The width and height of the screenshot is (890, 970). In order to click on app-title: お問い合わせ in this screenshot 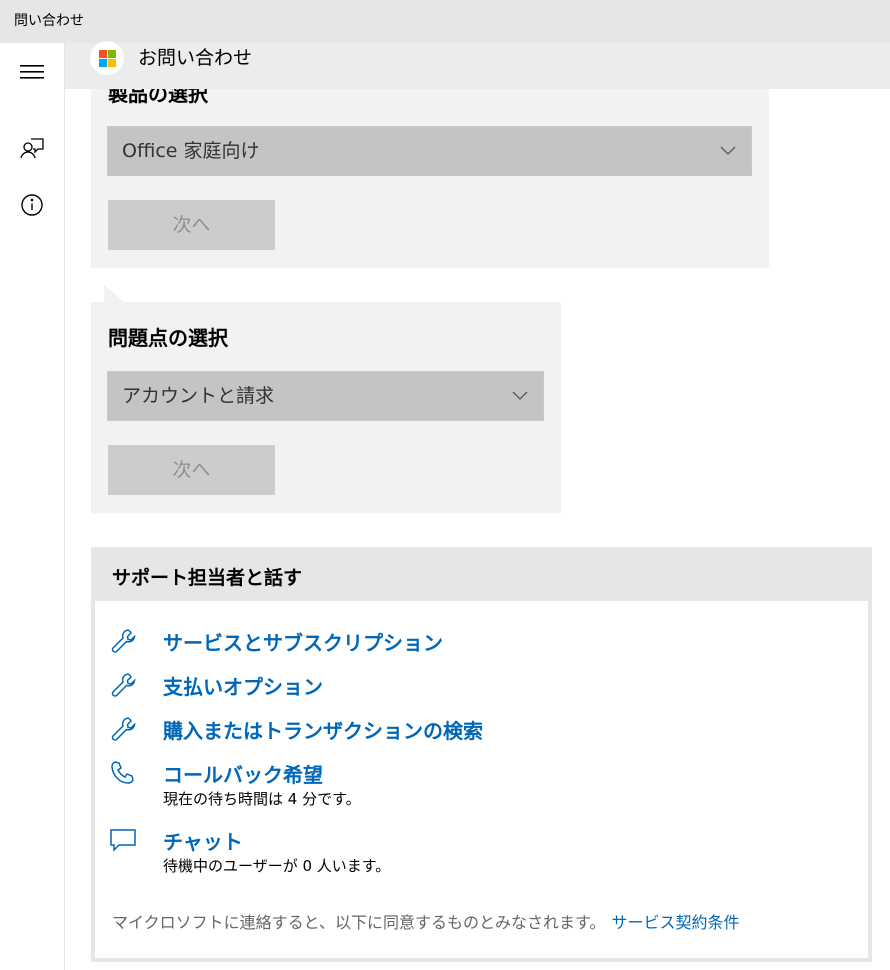, I will do `click(195, 58)`.